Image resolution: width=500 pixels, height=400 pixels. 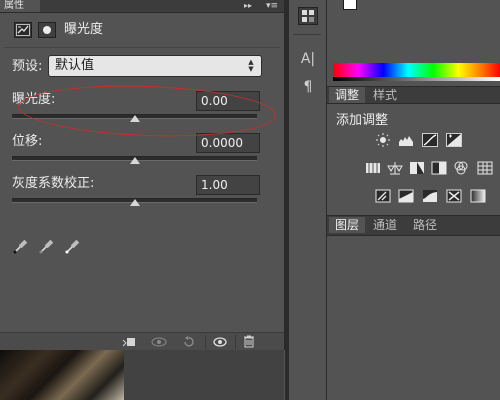 I want to click on panel-title: 曝光度, so click(x=84, y=29).